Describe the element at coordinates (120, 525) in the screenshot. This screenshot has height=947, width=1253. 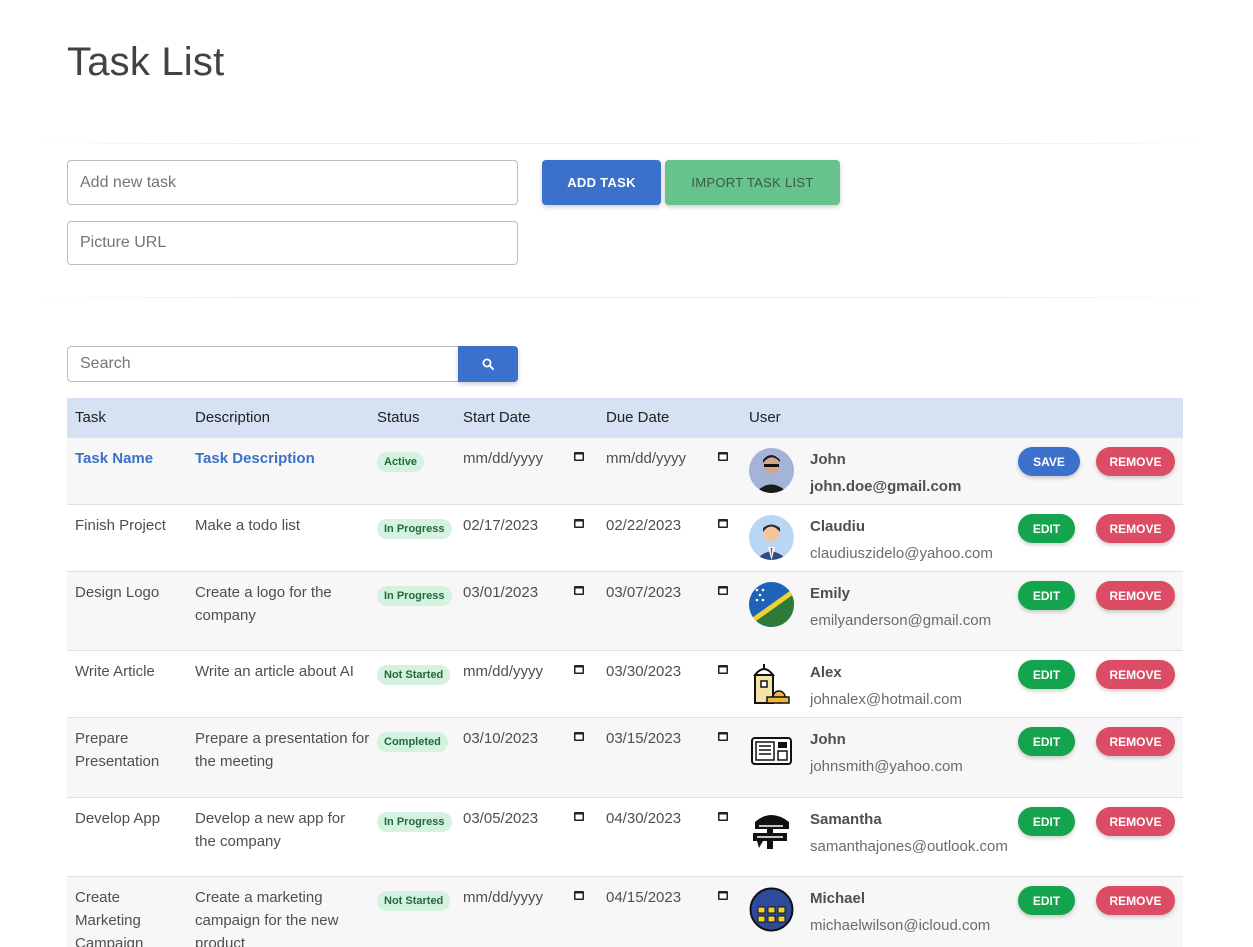
I see `task-name: Finish Project` at that location.